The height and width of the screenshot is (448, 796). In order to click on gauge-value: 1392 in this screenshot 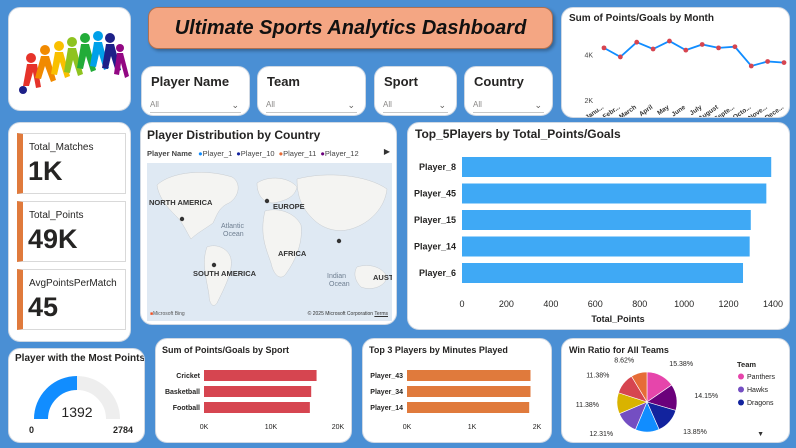, I will do `click(76, 412)`.